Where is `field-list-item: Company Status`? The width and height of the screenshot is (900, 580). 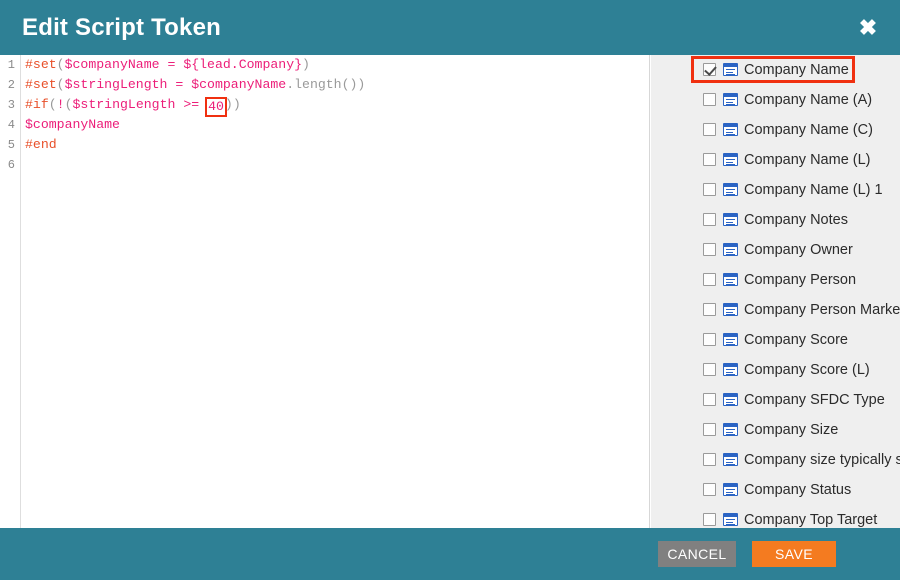
field-list-item: Company Status is located at coordinates (775, 490).